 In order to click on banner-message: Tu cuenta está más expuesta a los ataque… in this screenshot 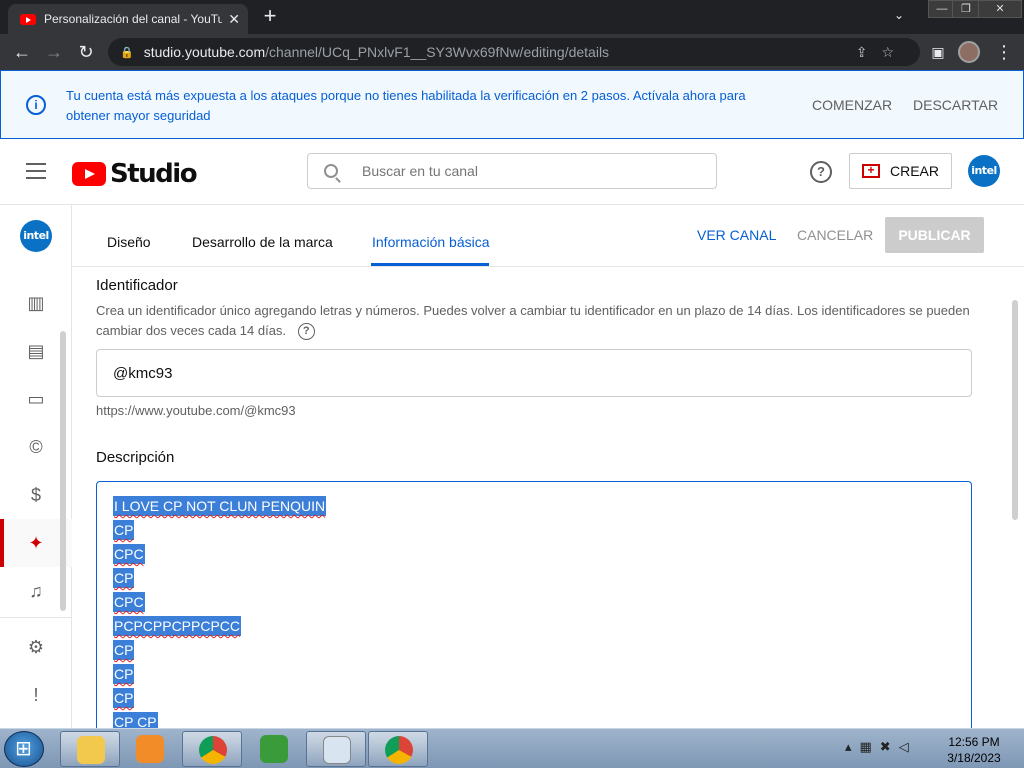, I will do `click(406, 105)`.